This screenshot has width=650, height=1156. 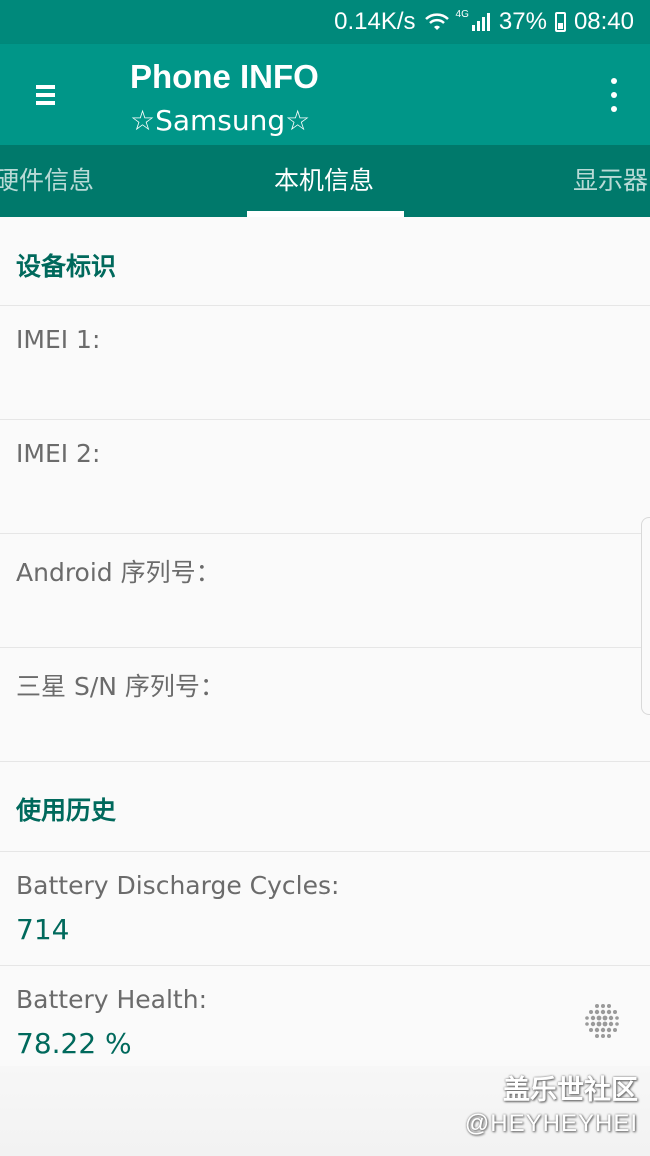 I want to click on item-label: Battery Health:, so click(x=111, y=999).